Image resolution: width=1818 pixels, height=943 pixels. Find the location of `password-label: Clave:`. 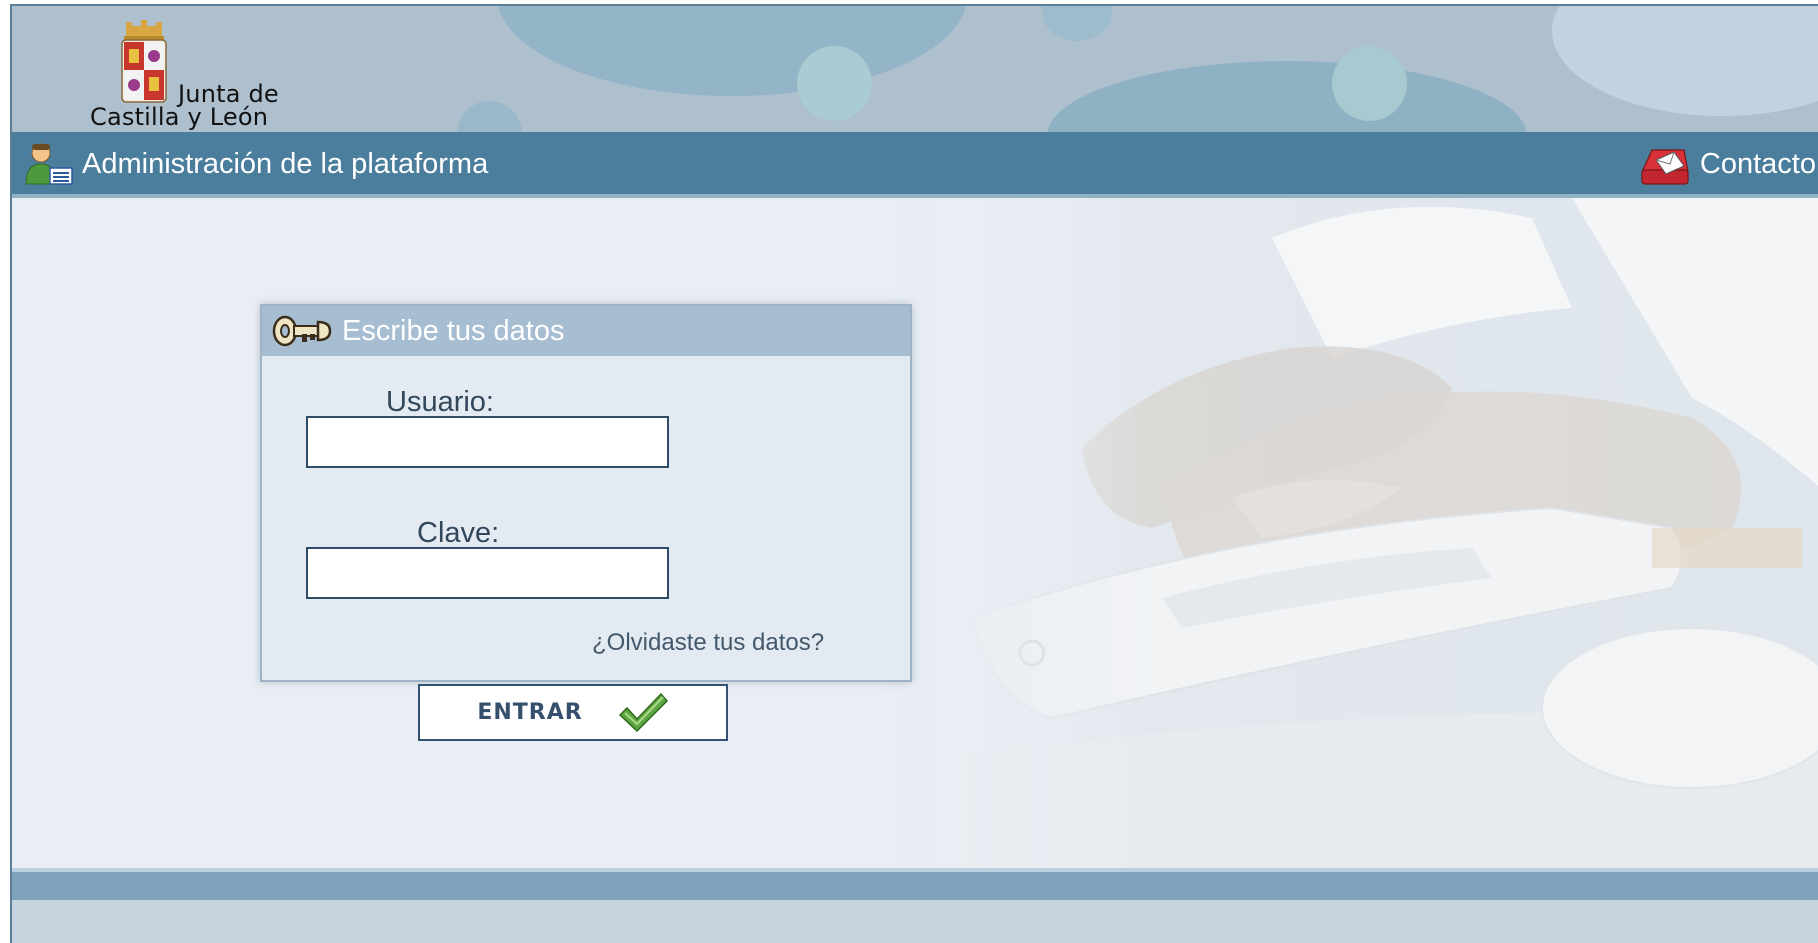

password-label: Clave: is located at coordinates (458, 533).